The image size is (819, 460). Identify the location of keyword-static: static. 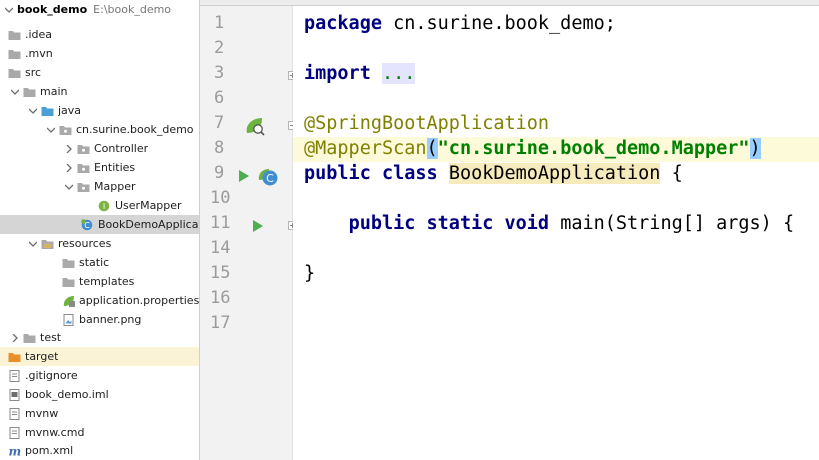
(460, 223).